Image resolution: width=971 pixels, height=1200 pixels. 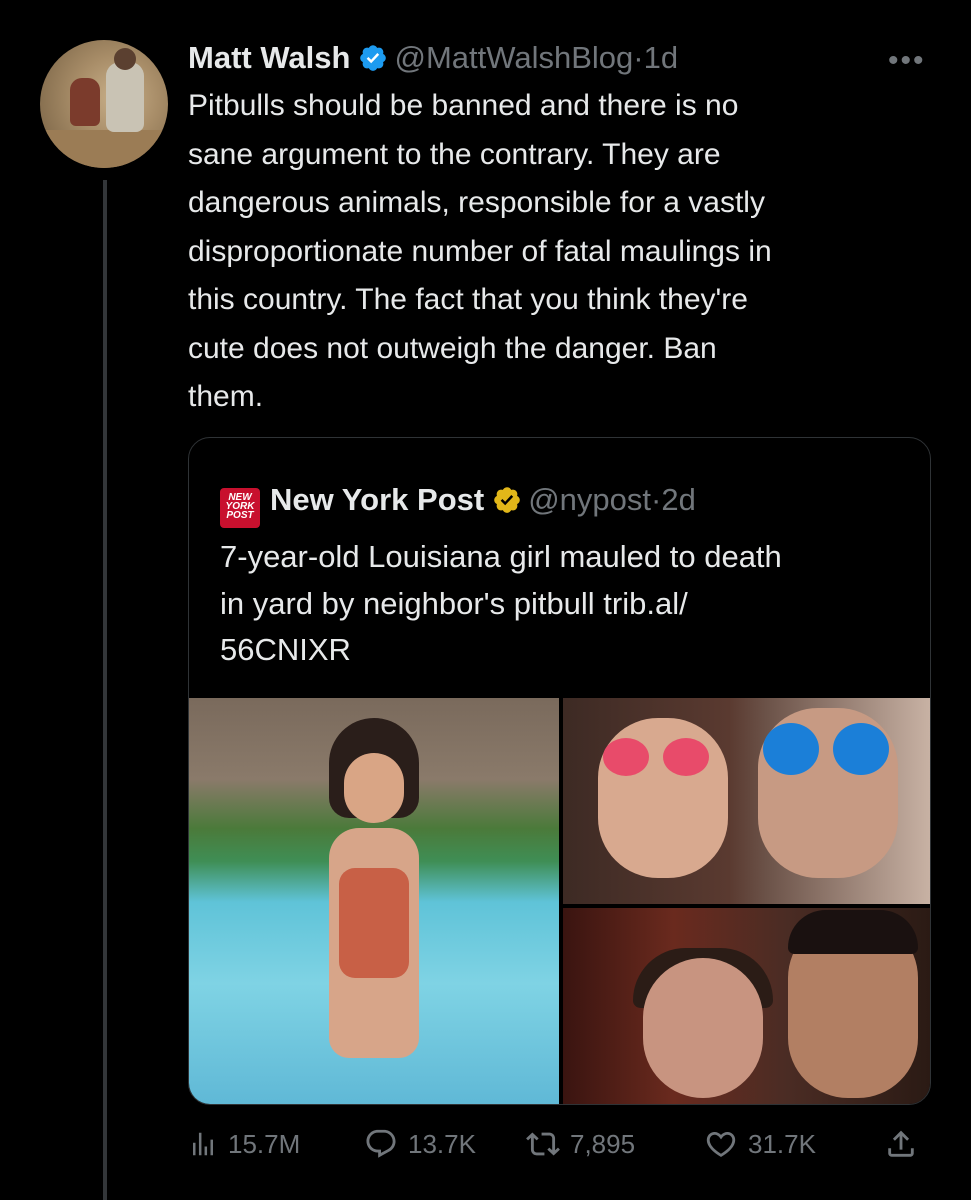 I want to click on share-action, so click(x=906, y=1144).